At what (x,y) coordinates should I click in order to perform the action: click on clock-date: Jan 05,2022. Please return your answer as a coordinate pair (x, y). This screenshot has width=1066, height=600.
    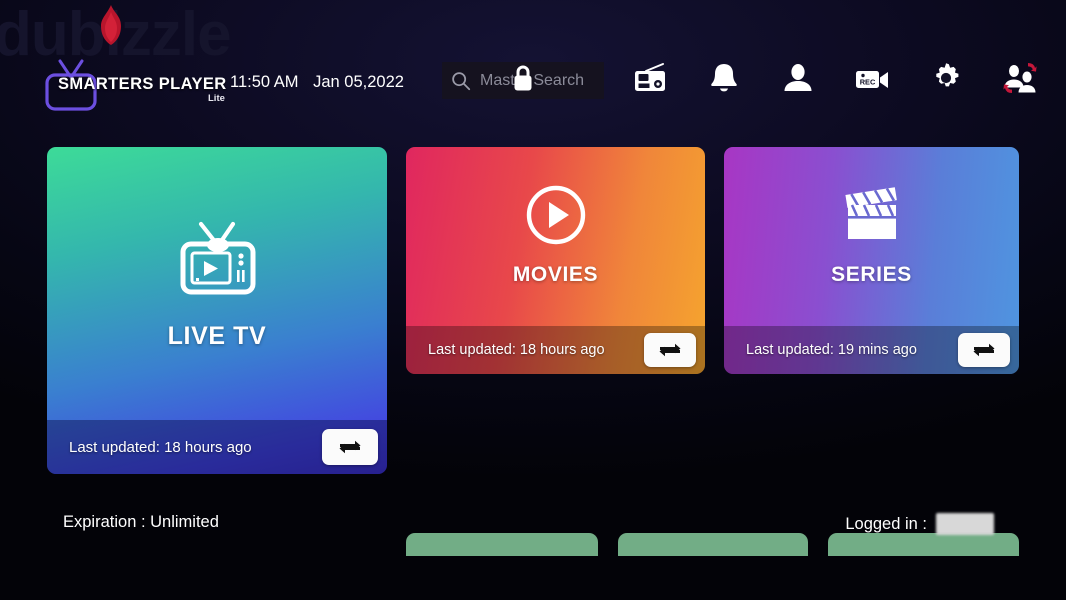
    Looking at the image, I should click on (358, 82).